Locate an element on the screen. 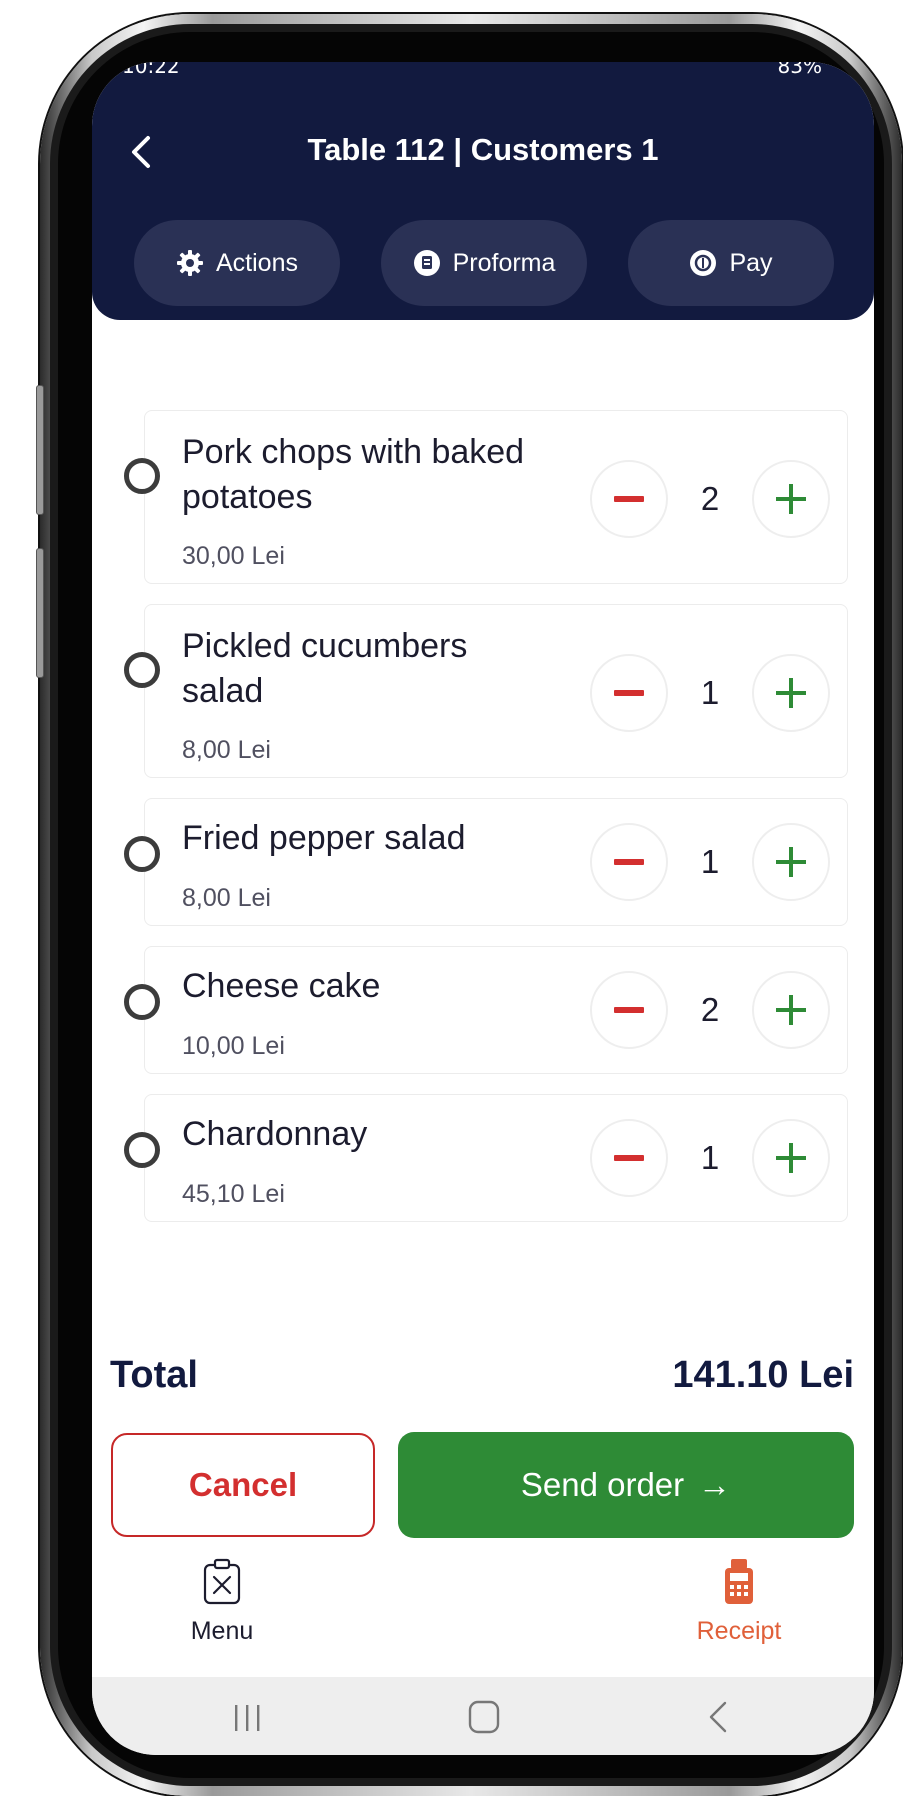 The height and width of the screenshot is (1796, 903). actions-button: Actions is located at coordinates (237, 263).